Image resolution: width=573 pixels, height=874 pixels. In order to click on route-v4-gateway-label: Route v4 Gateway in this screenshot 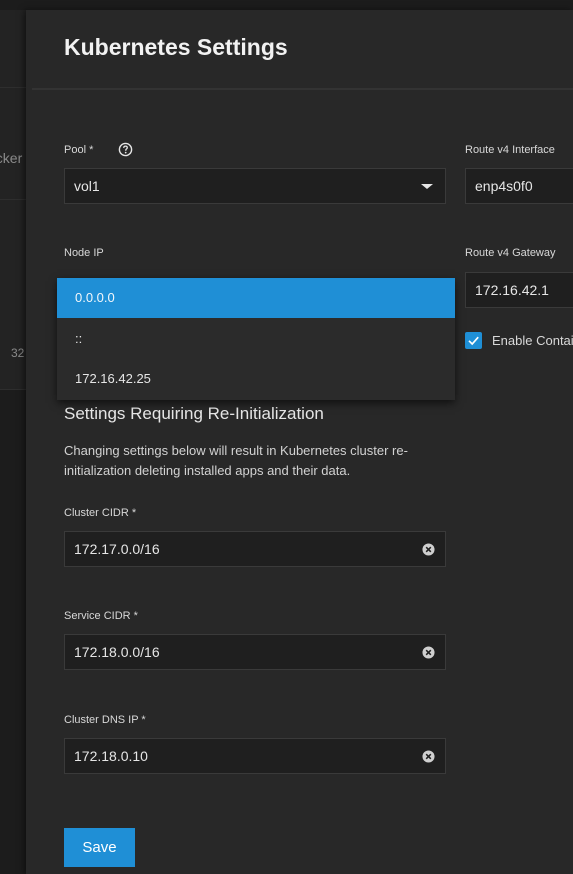, I will do `click(510, 253)`.